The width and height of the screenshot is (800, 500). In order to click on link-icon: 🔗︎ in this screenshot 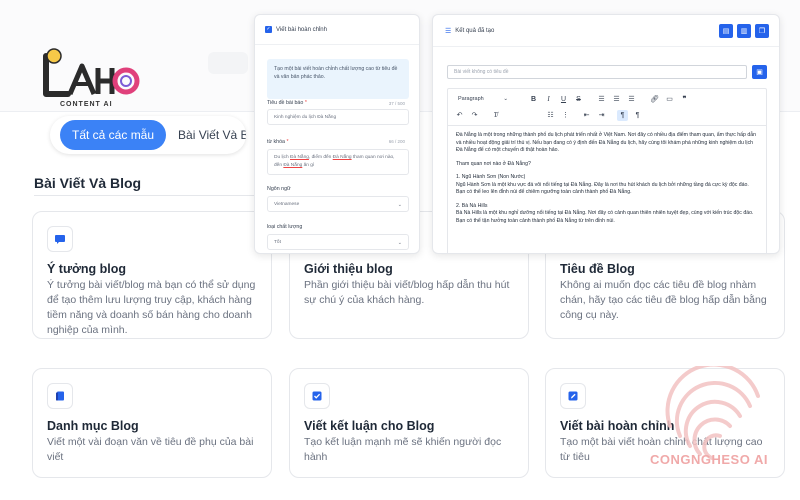, I will do `click(654, 99)`.